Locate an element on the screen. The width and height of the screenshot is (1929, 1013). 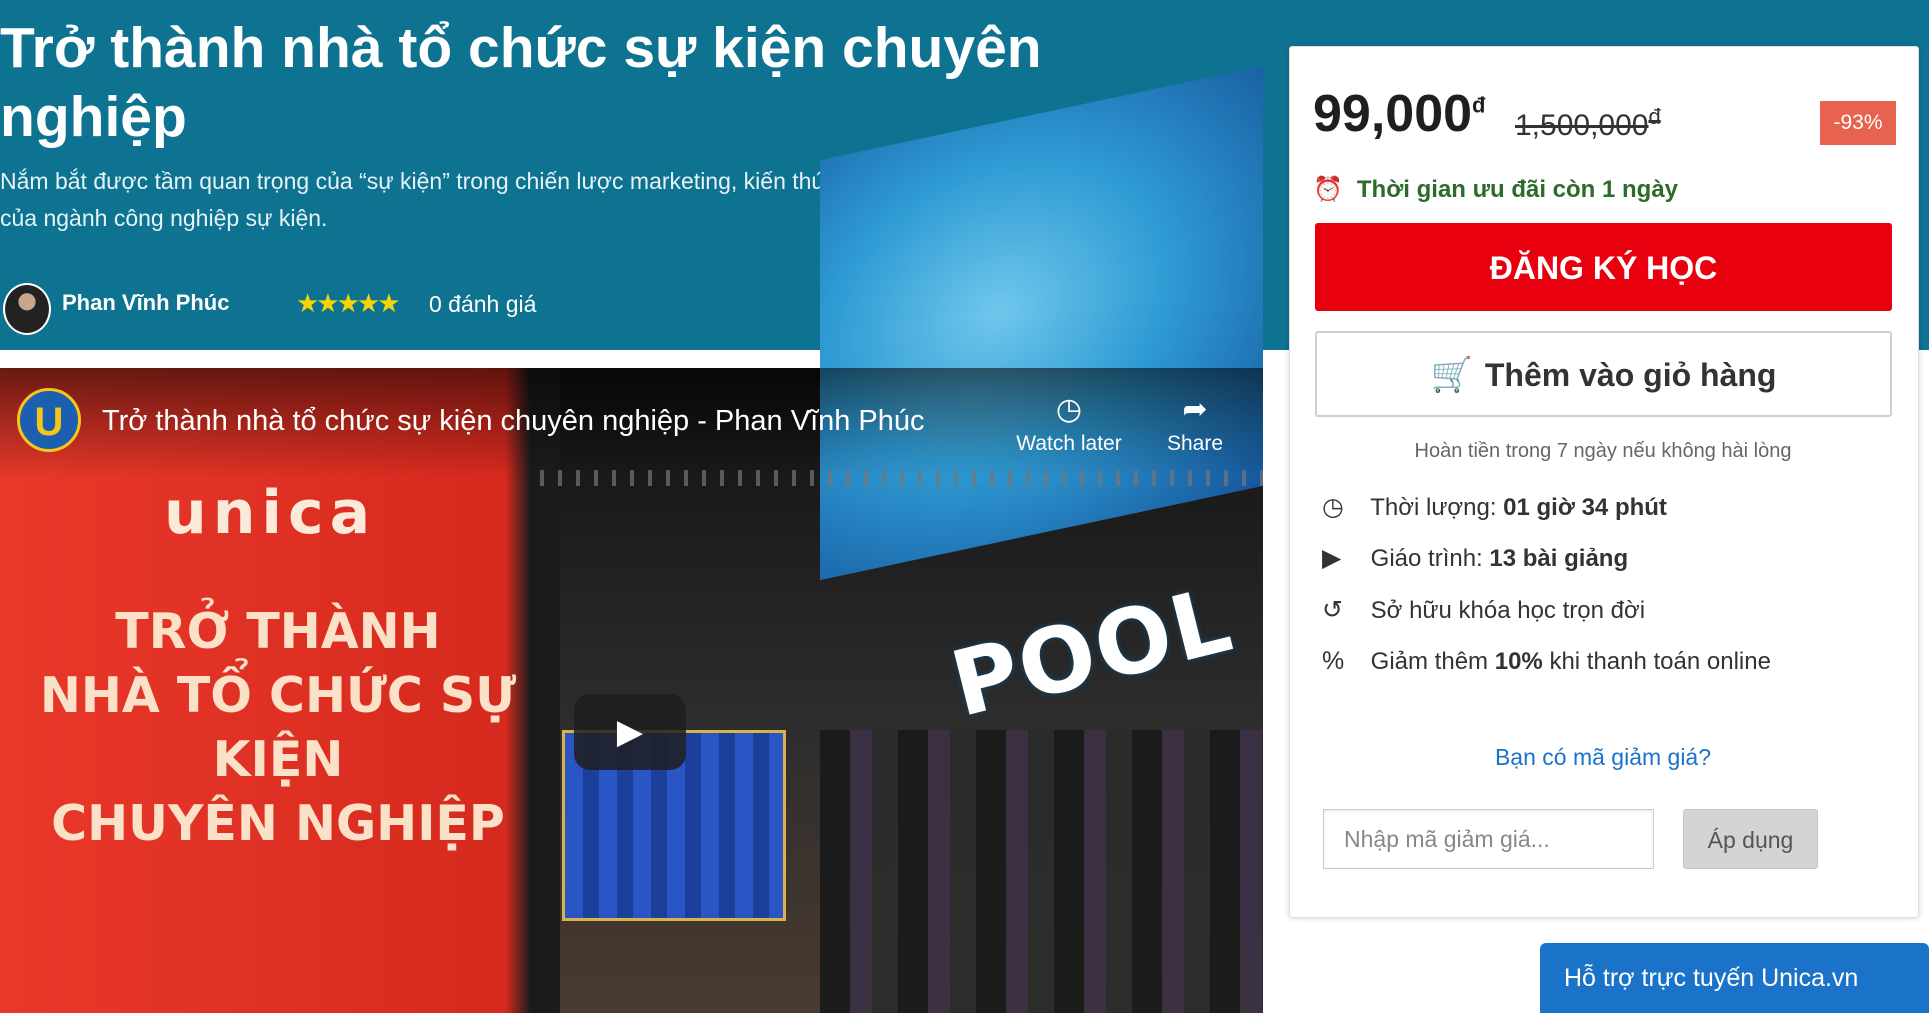
play-button: ▶ is located at coordinates (630, 732).